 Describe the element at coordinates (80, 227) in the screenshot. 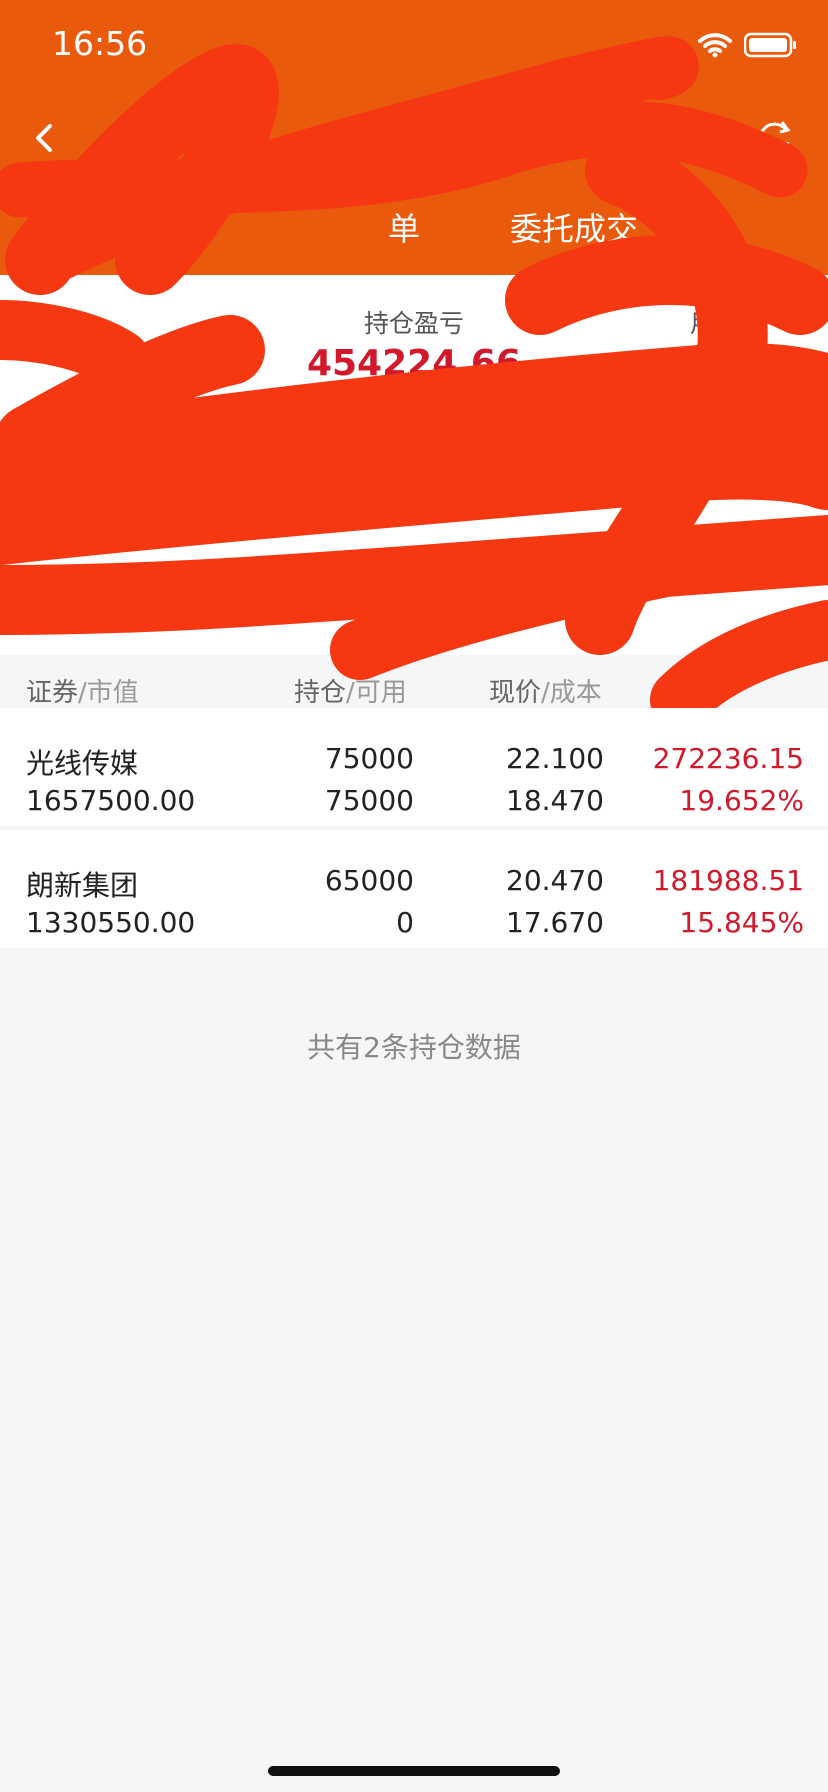

I see `tab-buy: 买入` at that location.